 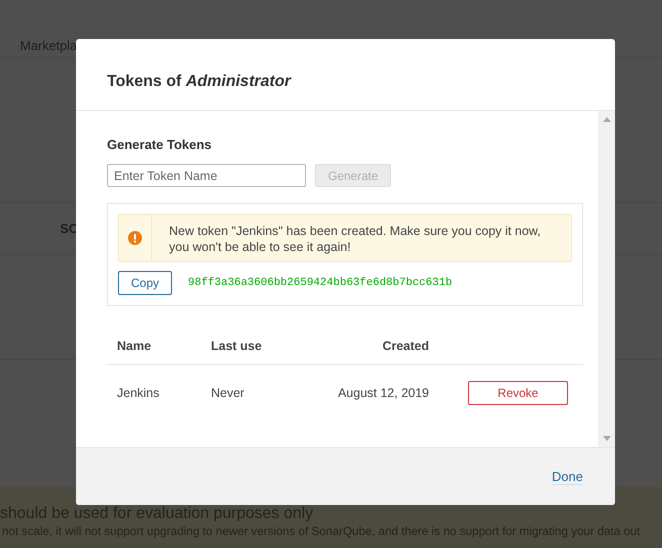 What do you see at coordinates (567, 476) in the screenshot?
I see `done-link: Done` at bounding box center [567, 476].